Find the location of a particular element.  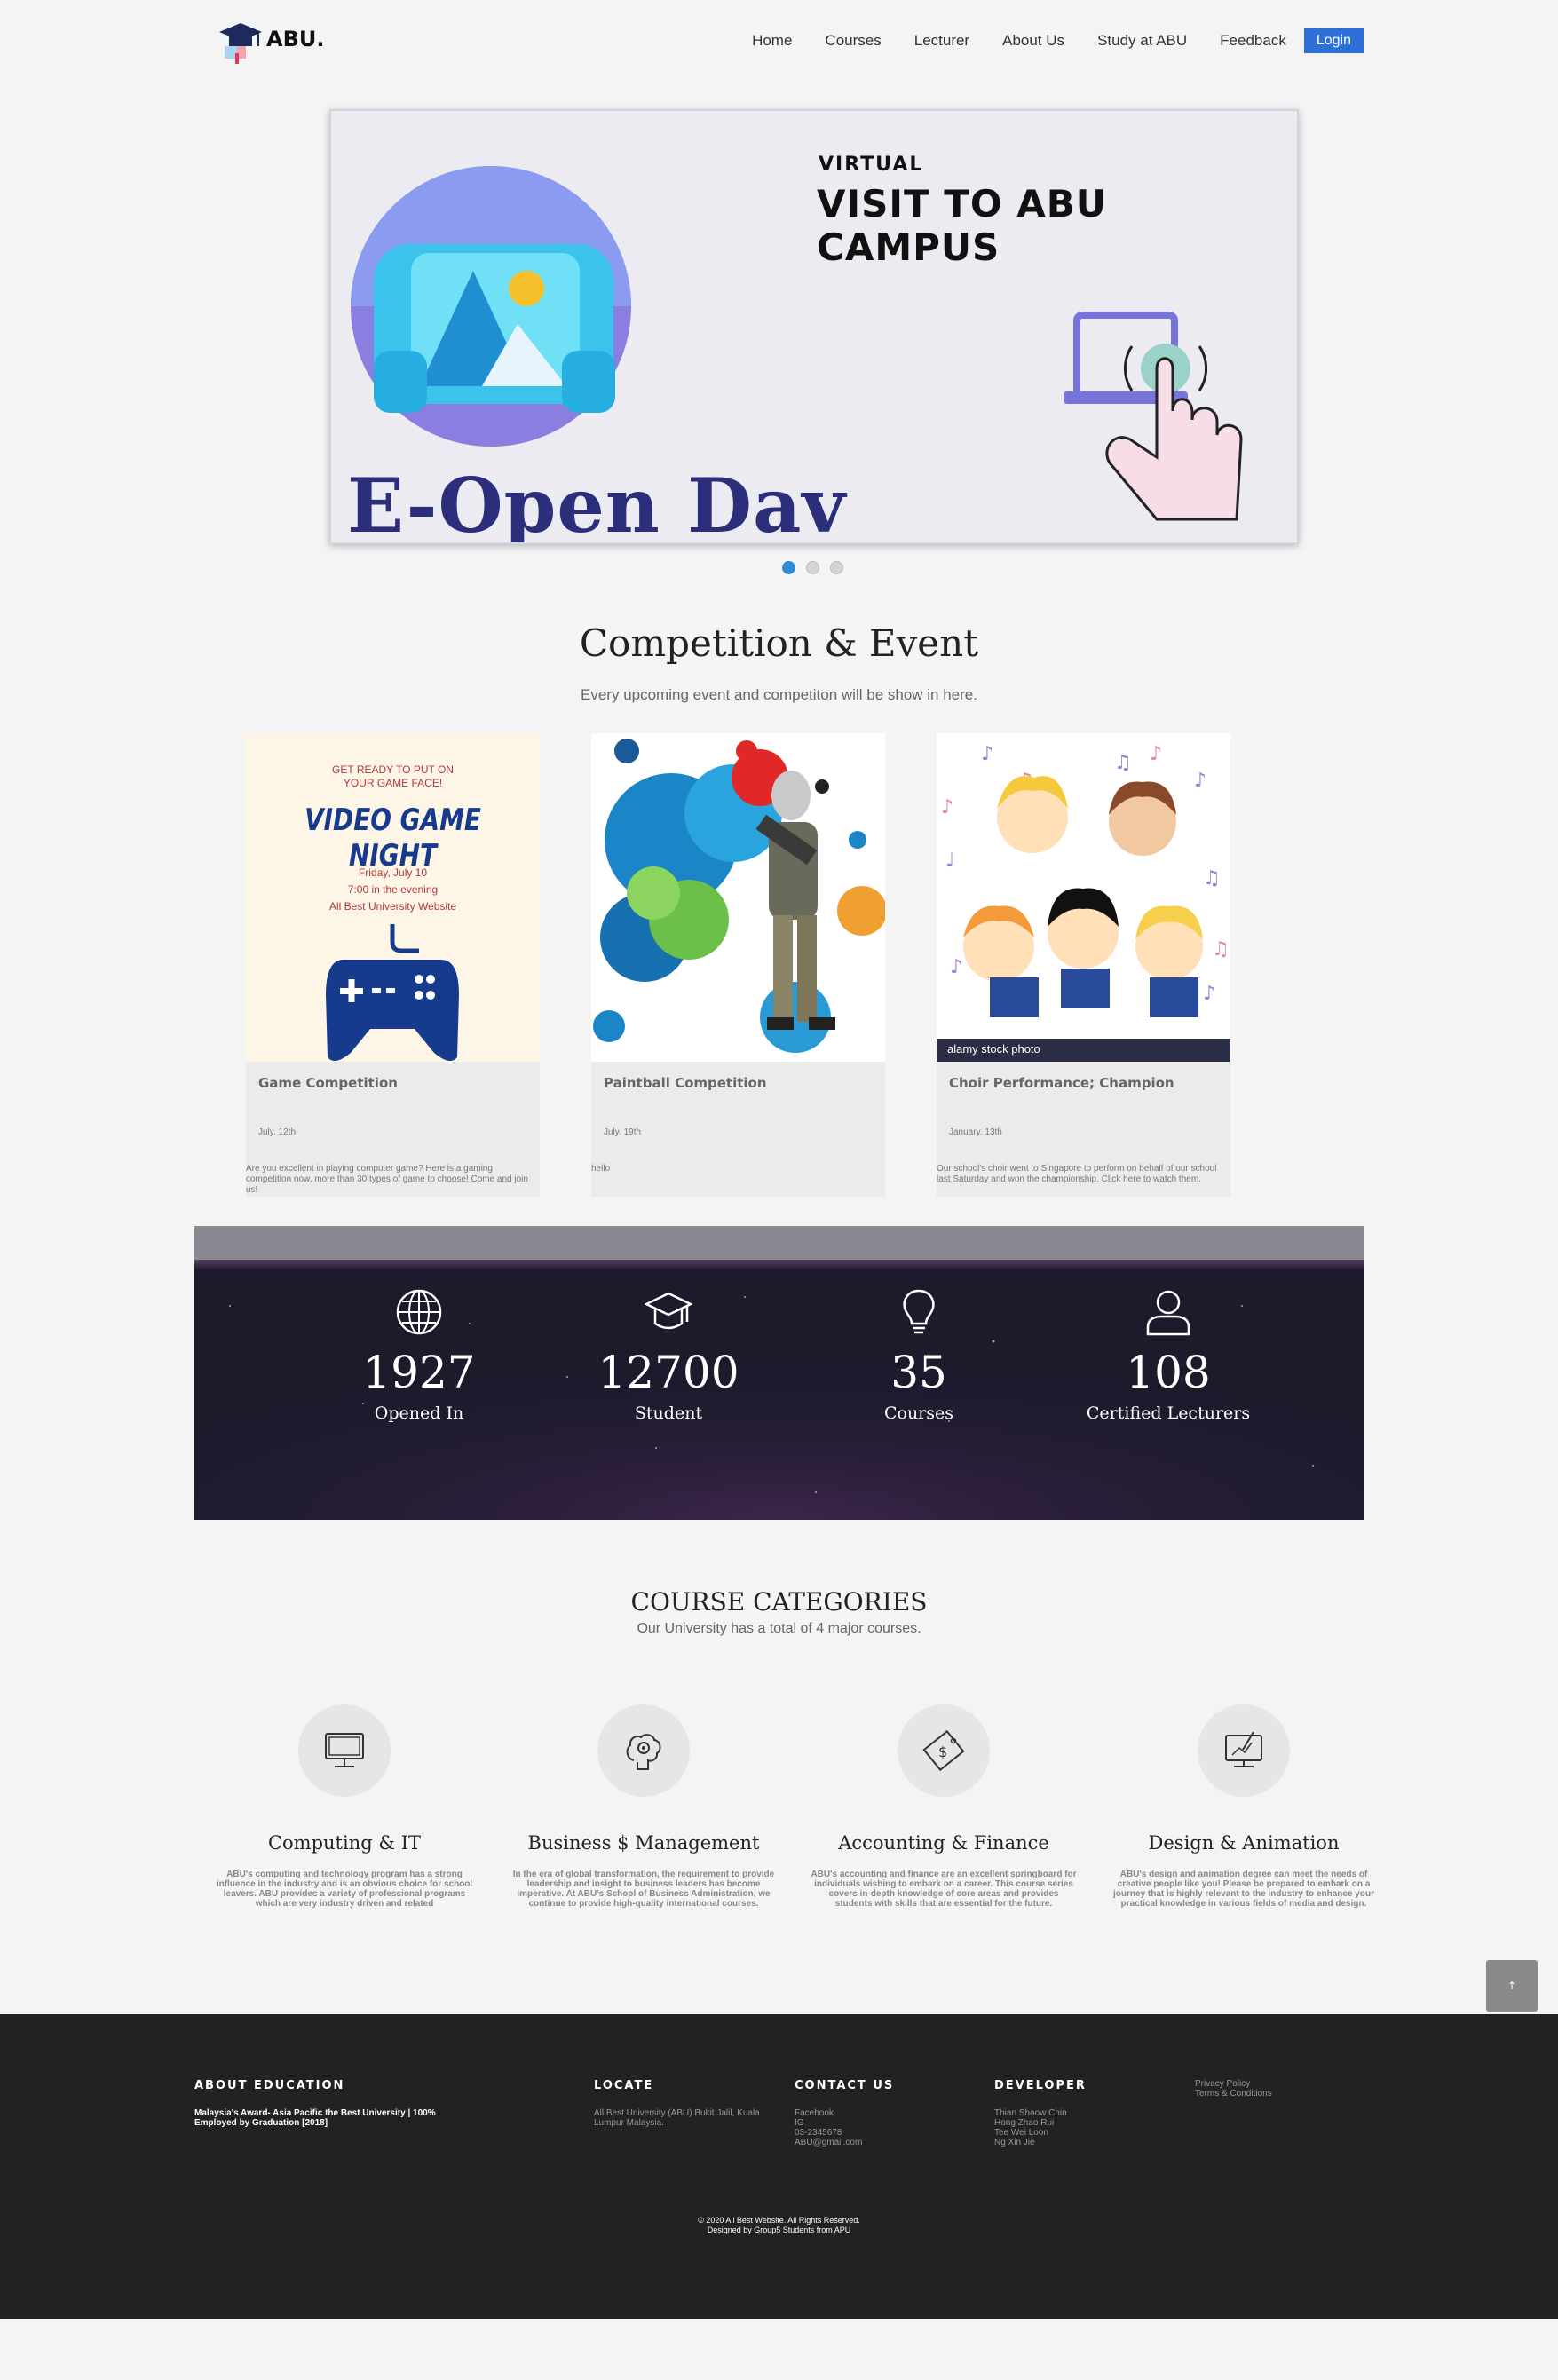

footer-links: Privacy Policy Terms & Conditions is located at coordinates (1234, 2089).